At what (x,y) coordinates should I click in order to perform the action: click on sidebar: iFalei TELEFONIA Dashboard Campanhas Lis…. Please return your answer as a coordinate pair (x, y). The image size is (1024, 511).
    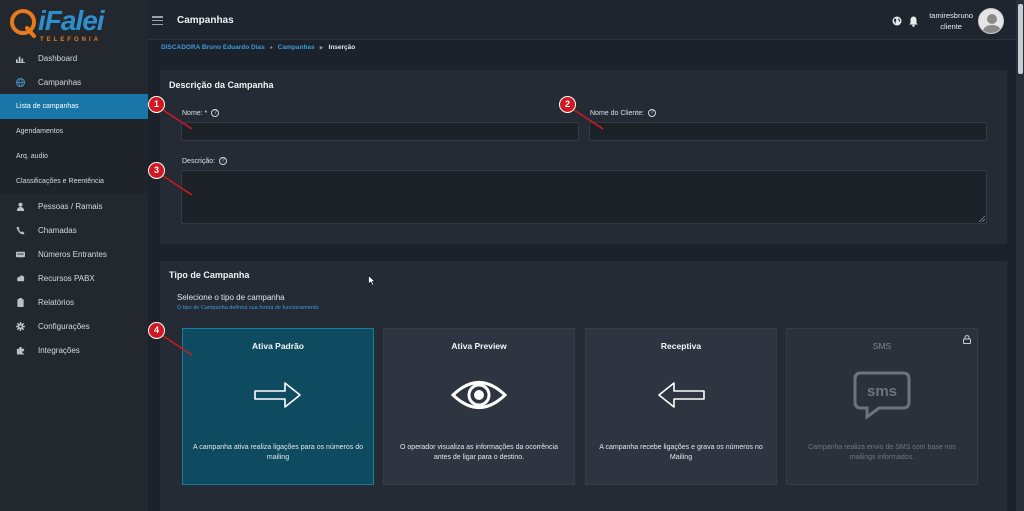
    Looking at the image, I should click on (74, 255).